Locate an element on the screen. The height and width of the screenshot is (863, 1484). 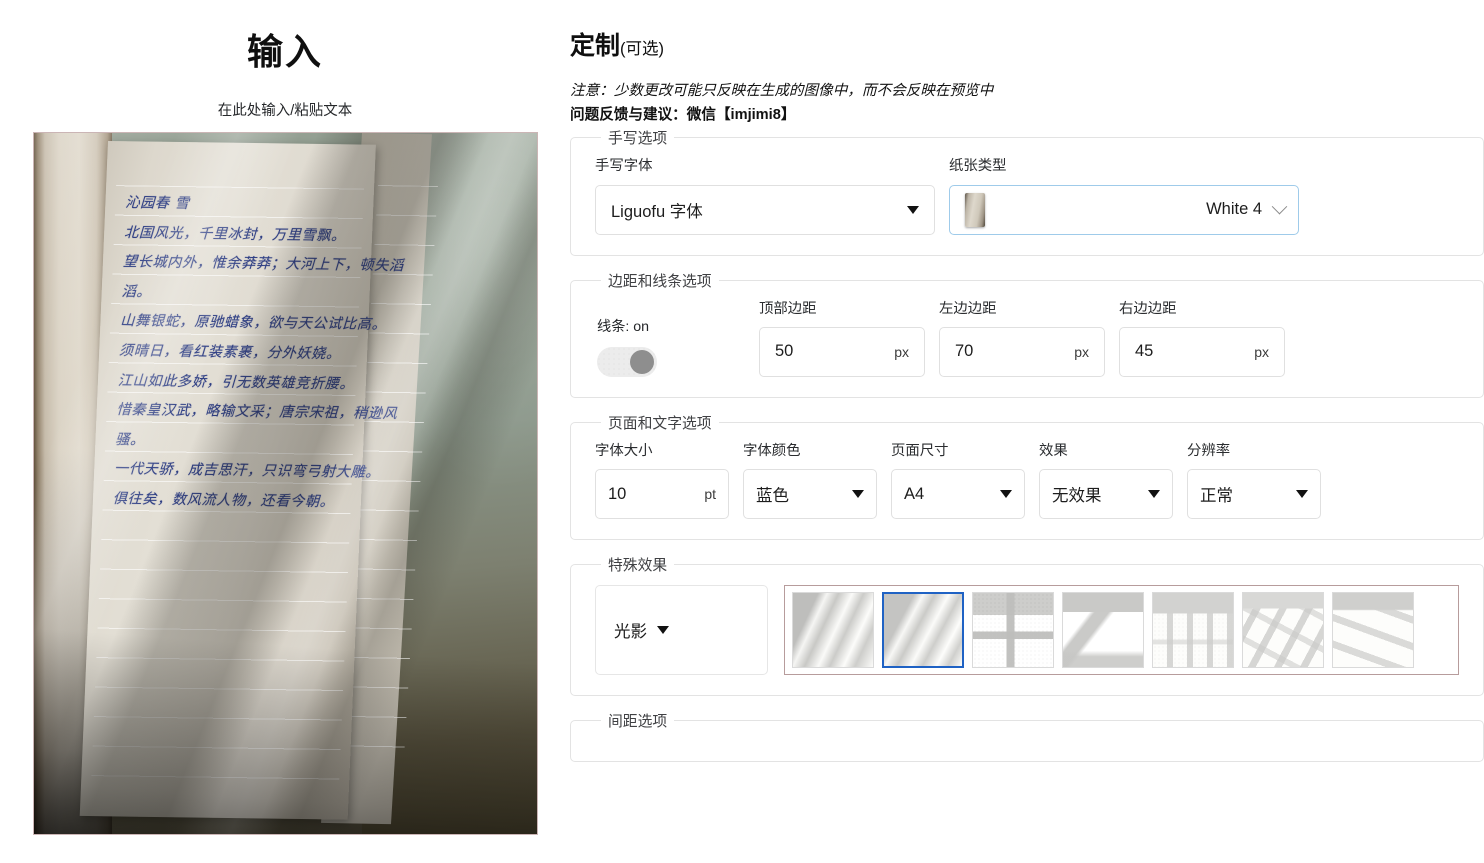
note-text: 注意：少数更改可能只反映在生成的图像中，而不会反映在预览中 is located at coordinates (782, 90).